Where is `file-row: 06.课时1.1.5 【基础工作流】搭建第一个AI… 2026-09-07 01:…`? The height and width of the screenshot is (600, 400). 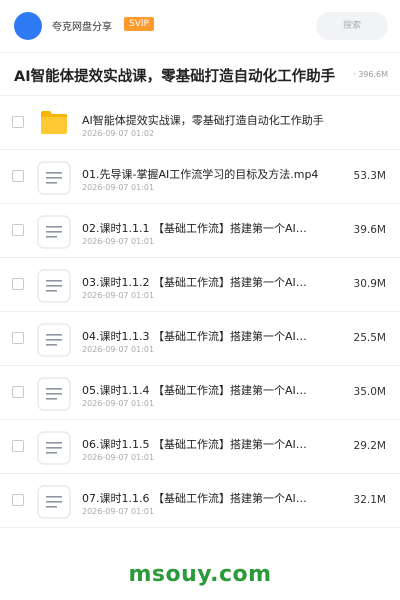 file-row: 06.课时1.1.5 【基础工作流】搭建第一个AI… 2026-09-07 01:… is located at coordinates (200, 447).